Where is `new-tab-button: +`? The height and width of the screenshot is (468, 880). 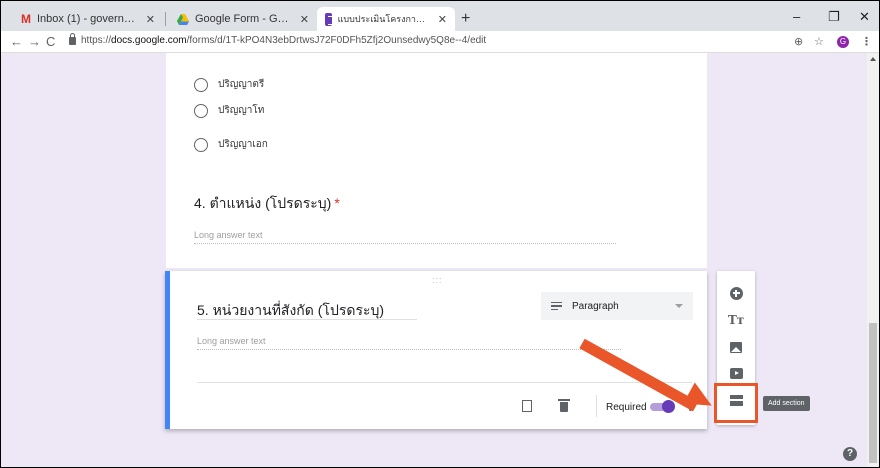 new-tab-button: + is located at coordinates (465, 19).